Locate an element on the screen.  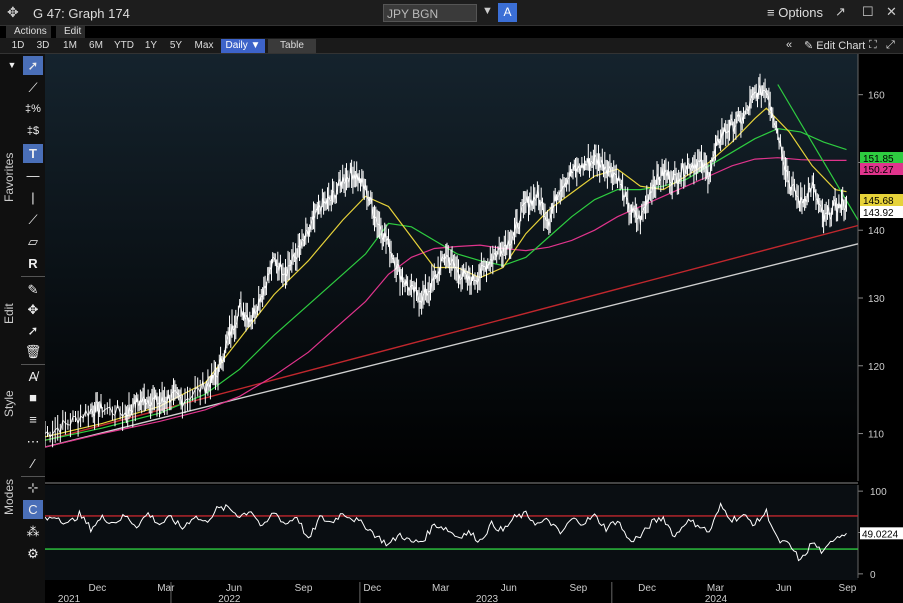
fill-color-icon: ■ is located at coordinates (33, 397).